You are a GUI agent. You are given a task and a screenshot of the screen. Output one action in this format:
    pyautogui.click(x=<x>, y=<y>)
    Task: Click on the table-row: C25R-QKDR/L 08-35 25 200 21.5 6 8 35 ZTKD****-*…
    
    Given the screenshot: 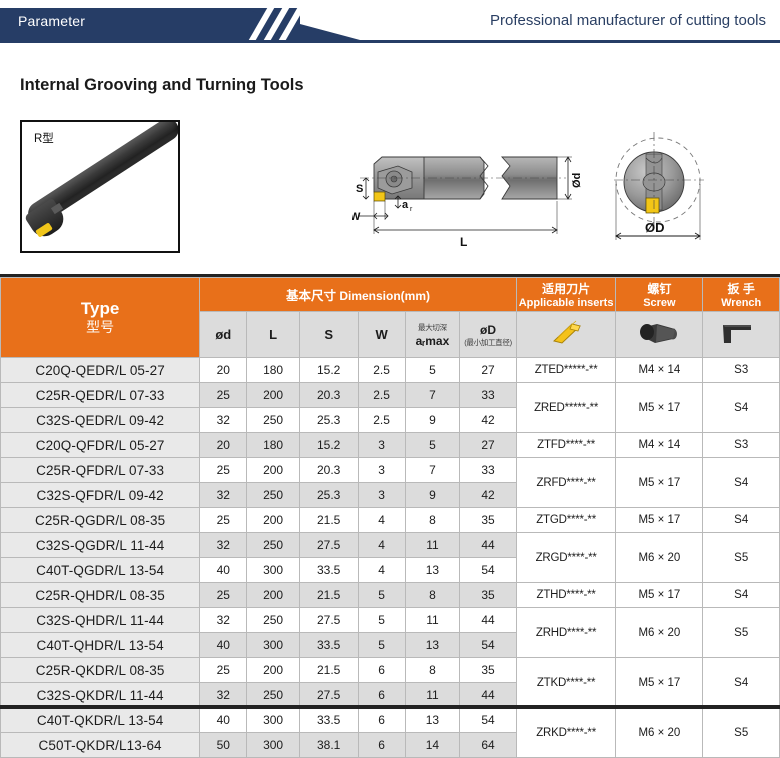 What is the action you would take?
    pyautogui.click(x=390, y=682)
    